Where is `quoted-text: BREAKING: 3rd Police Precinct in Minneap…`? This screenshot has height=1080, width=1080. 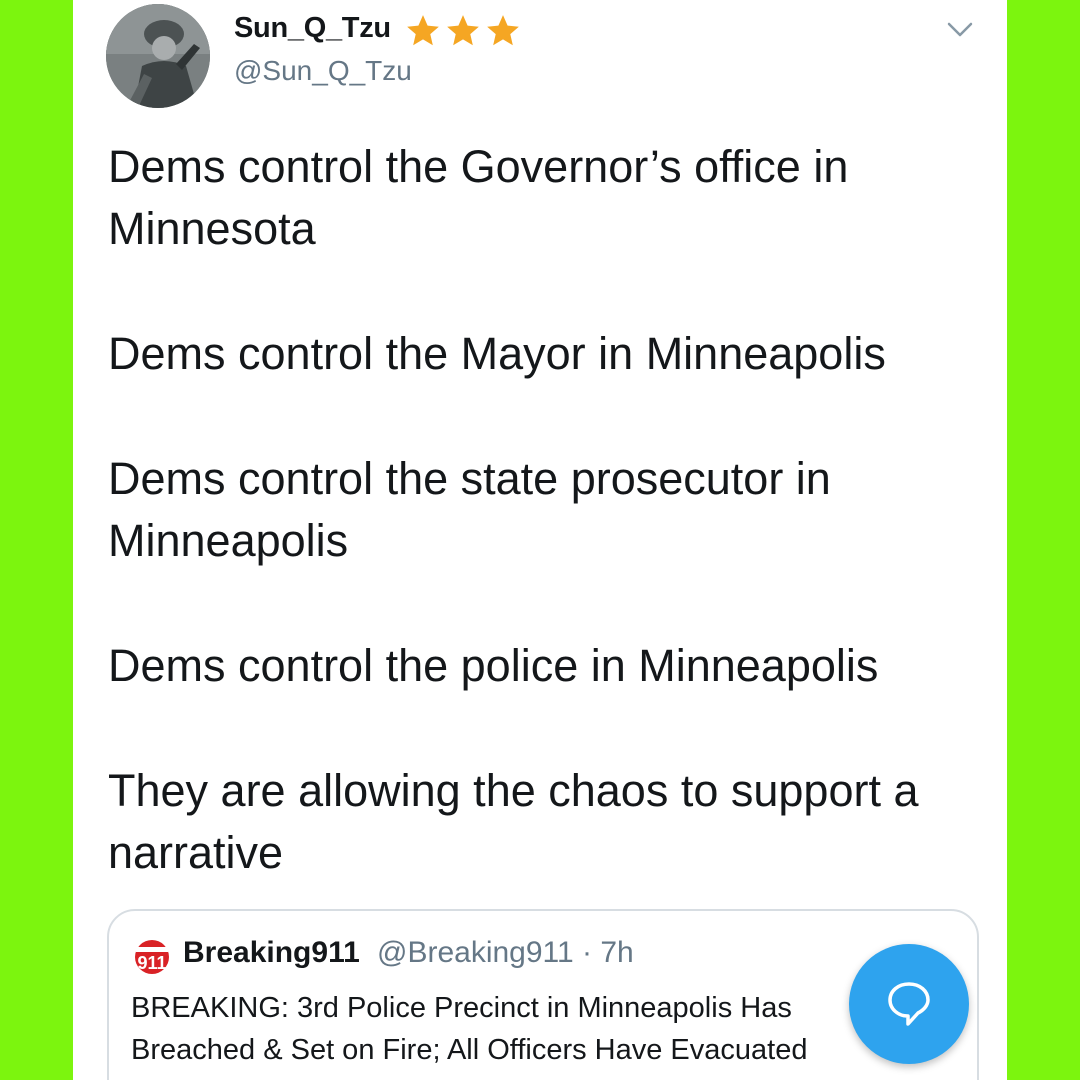 quoted-text: BREAKING: 3rd Police Precinct in Minneap… is located at coordinates (469, 1029).